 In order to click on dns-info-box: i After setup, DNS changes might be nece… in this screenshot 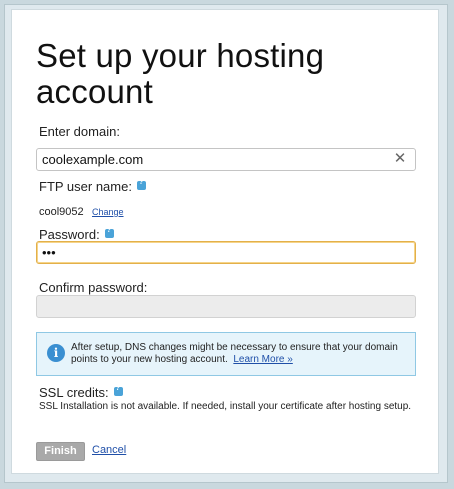, I will do `click(226, 354)`.